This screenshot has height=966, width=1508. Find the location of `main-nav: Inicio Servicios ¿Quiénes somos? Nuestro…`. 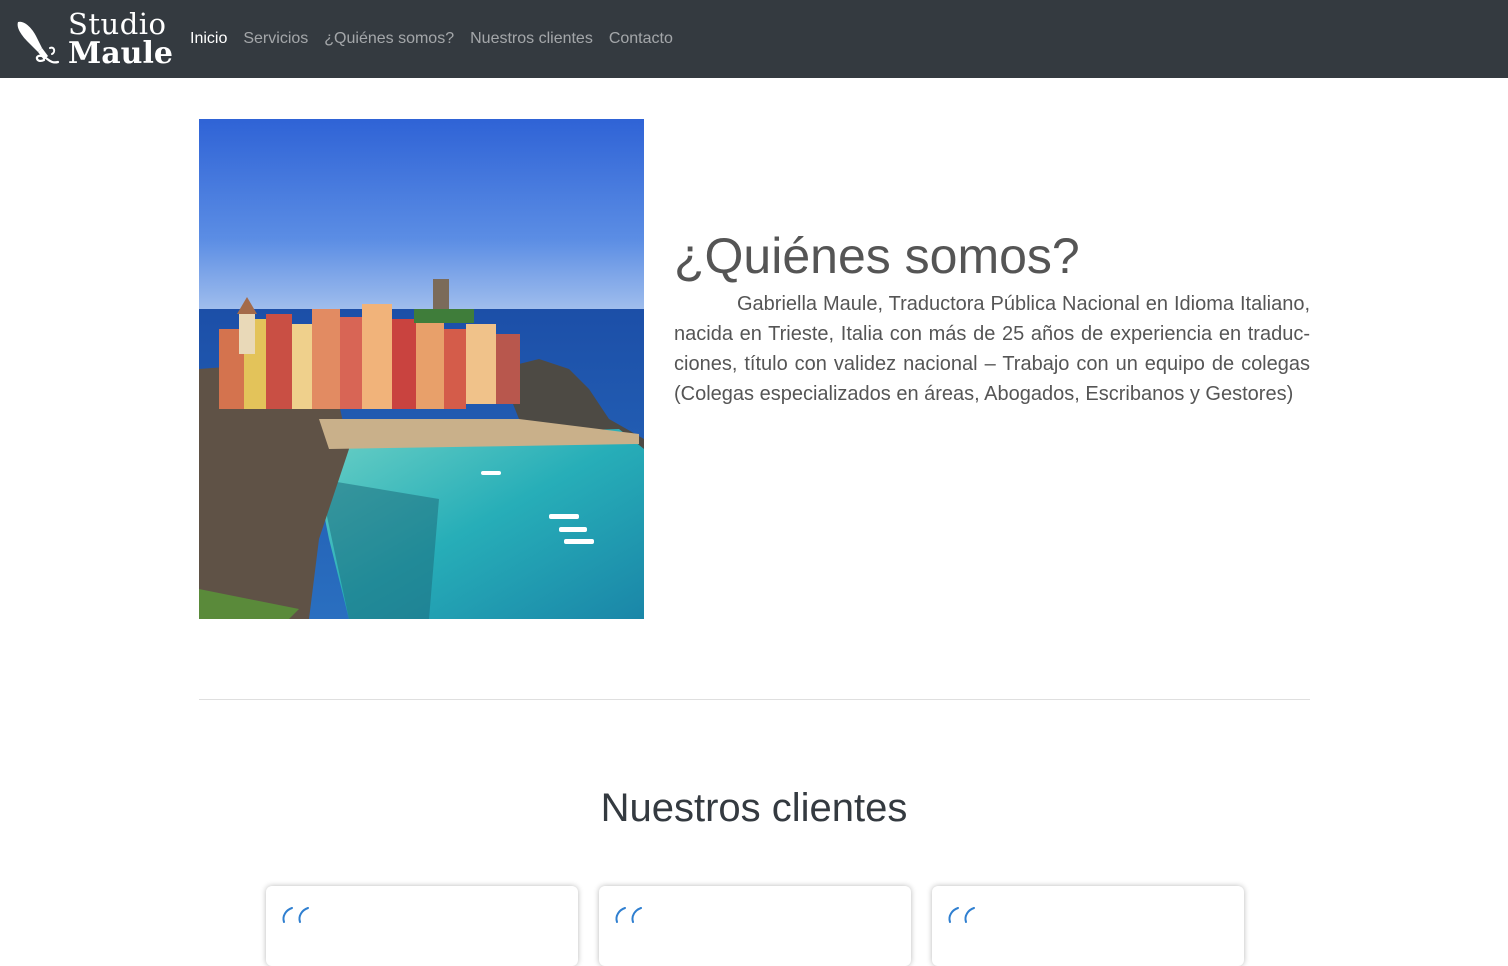

main-nav: Inicio Servicios ¿Quiénes somos? Nuestro… is located at coordinates (431, 39).